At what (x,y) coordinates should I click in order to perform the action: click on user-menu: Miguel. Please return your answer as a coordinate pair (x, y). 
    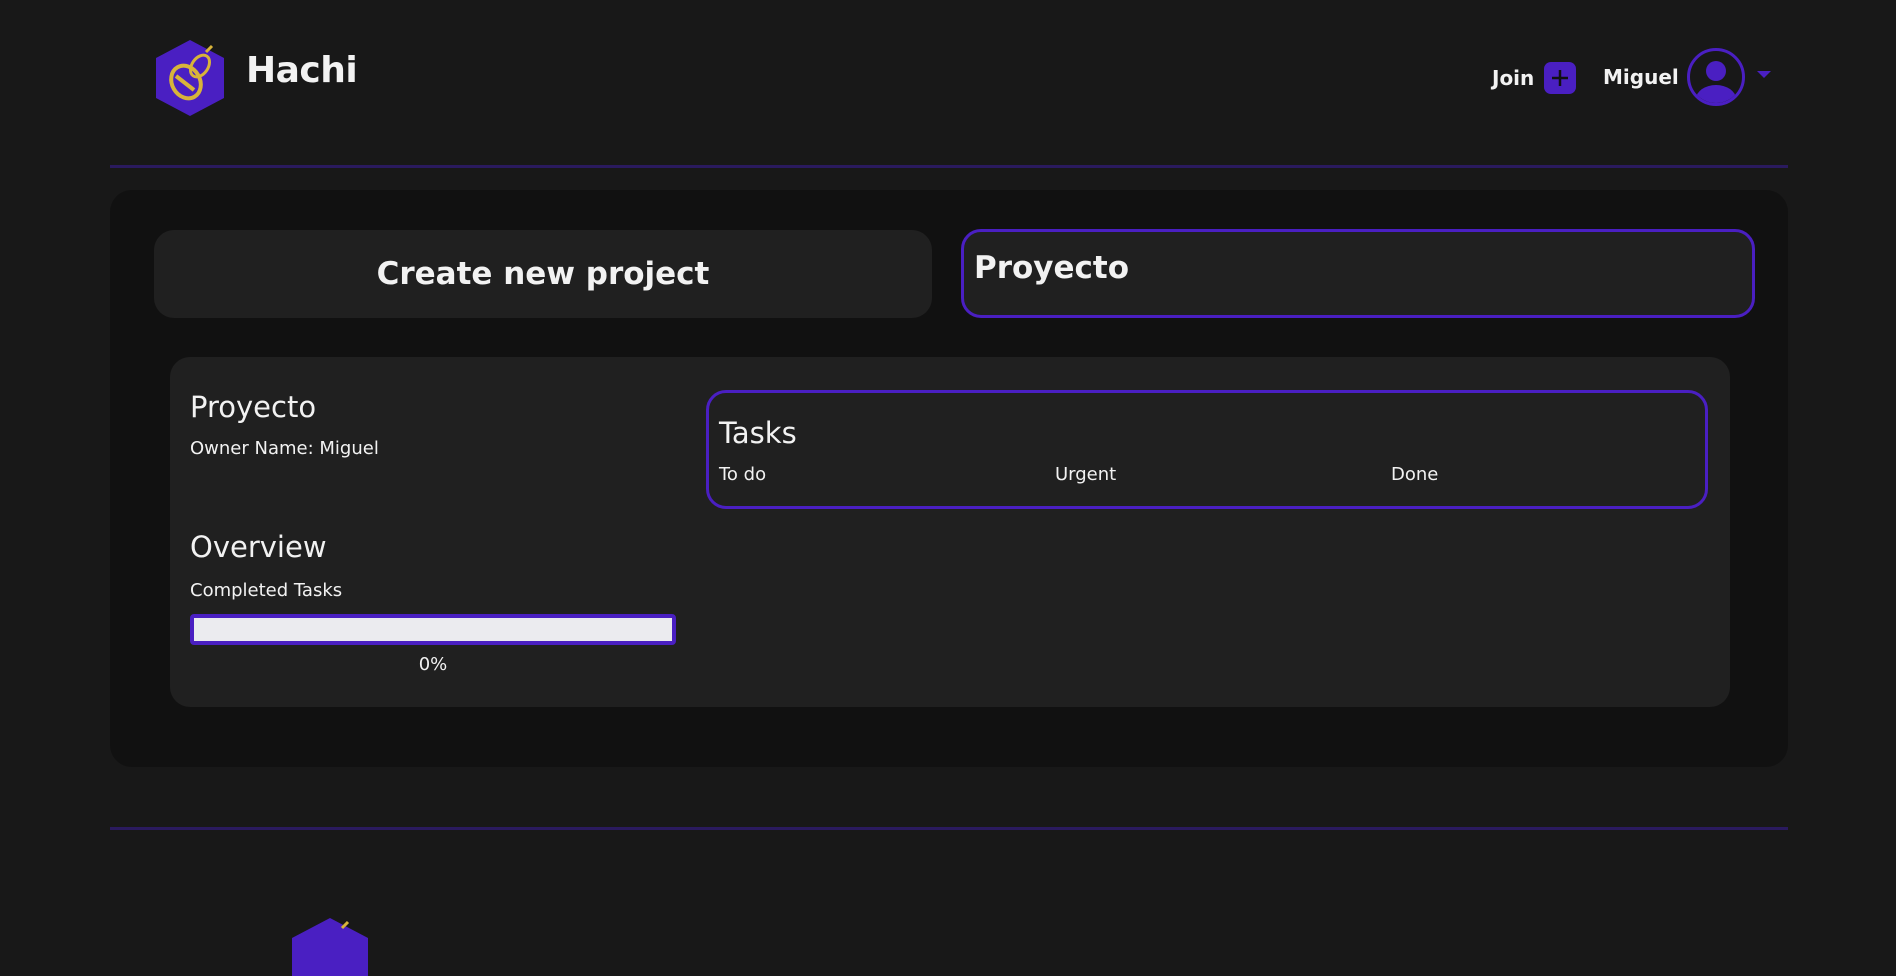
    Looking at the image, I should click on (1687, 77).